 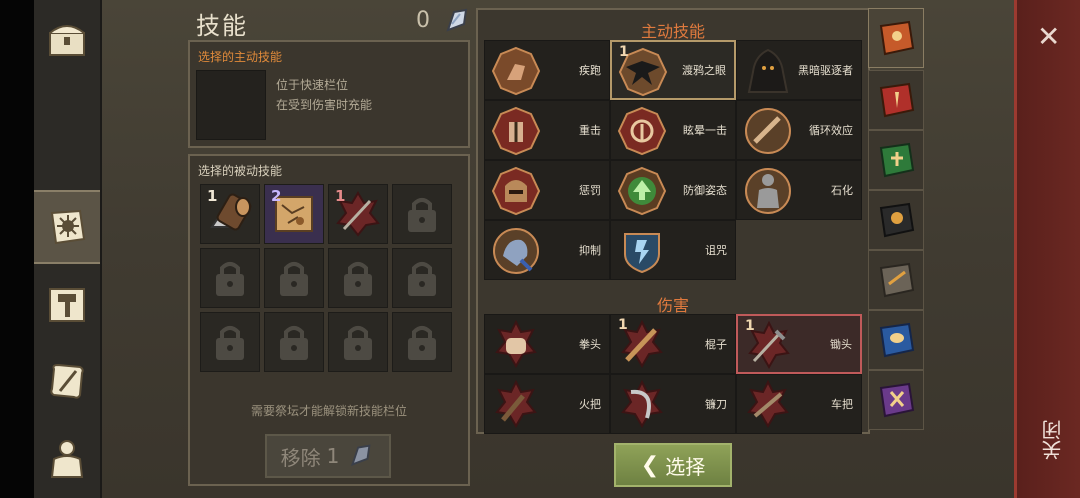 I want to click on skill-label: 眩晕一击, so click(x=705, y=130).